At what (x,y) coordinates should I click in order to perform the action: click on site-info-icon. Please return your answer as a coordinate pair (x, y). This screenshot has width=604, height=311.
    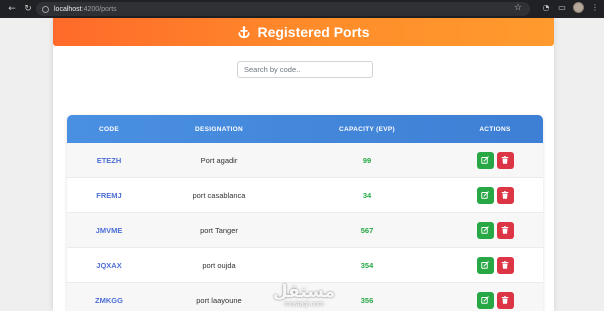
    Looking at the image, I should click on (45, 9).